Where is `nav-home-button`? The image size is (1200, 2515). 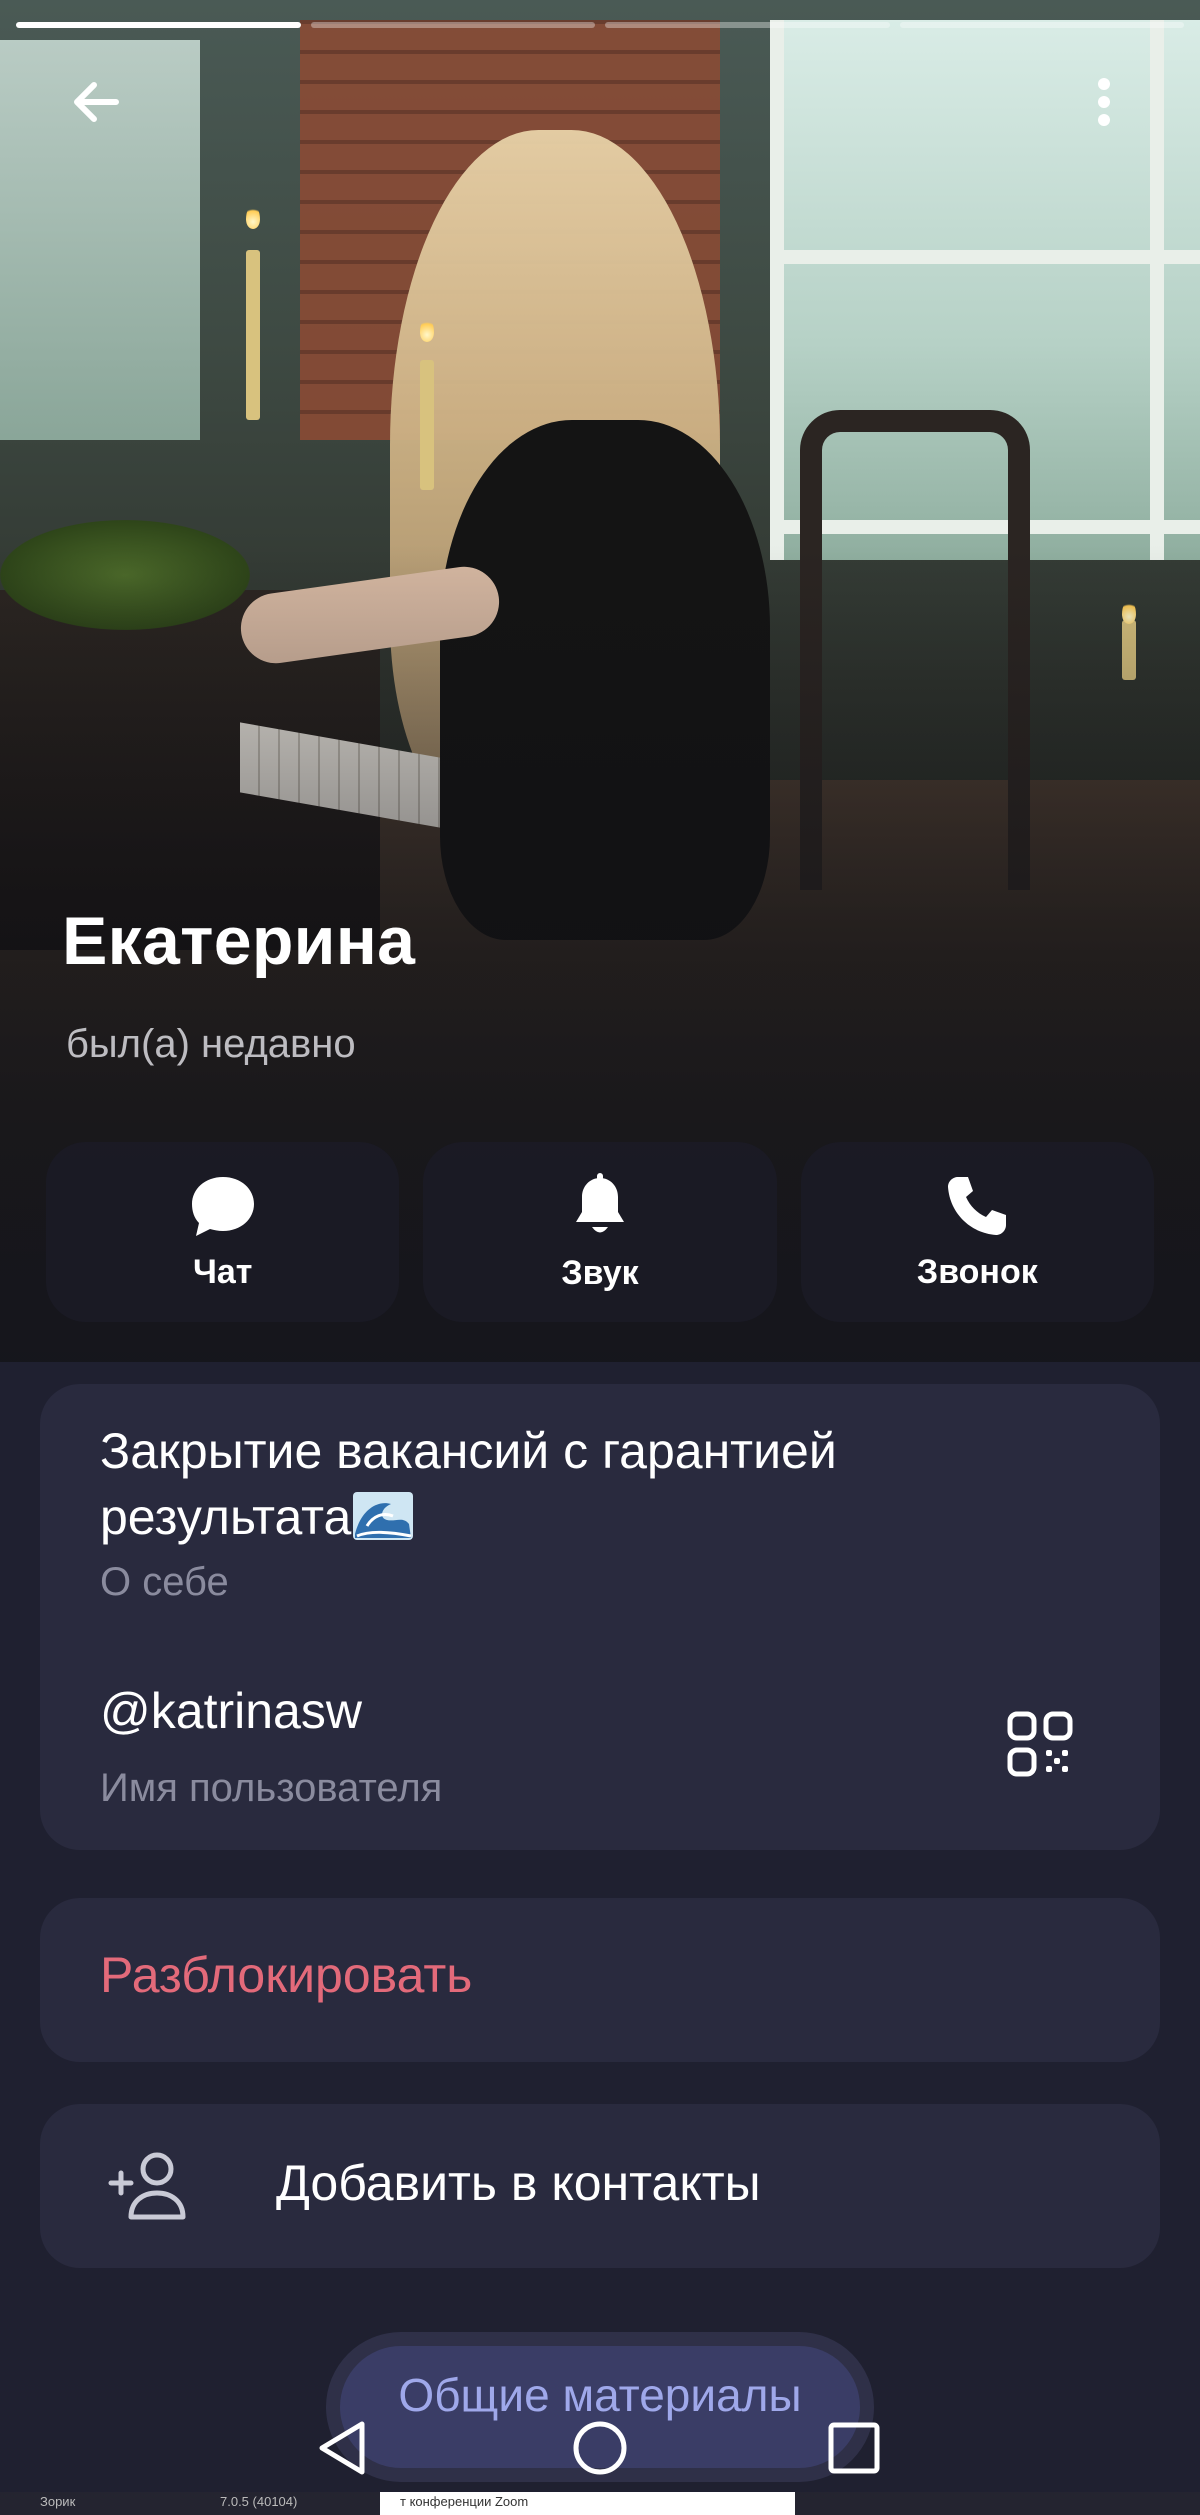 nav-home-button is located at coordinates (600, 2448).